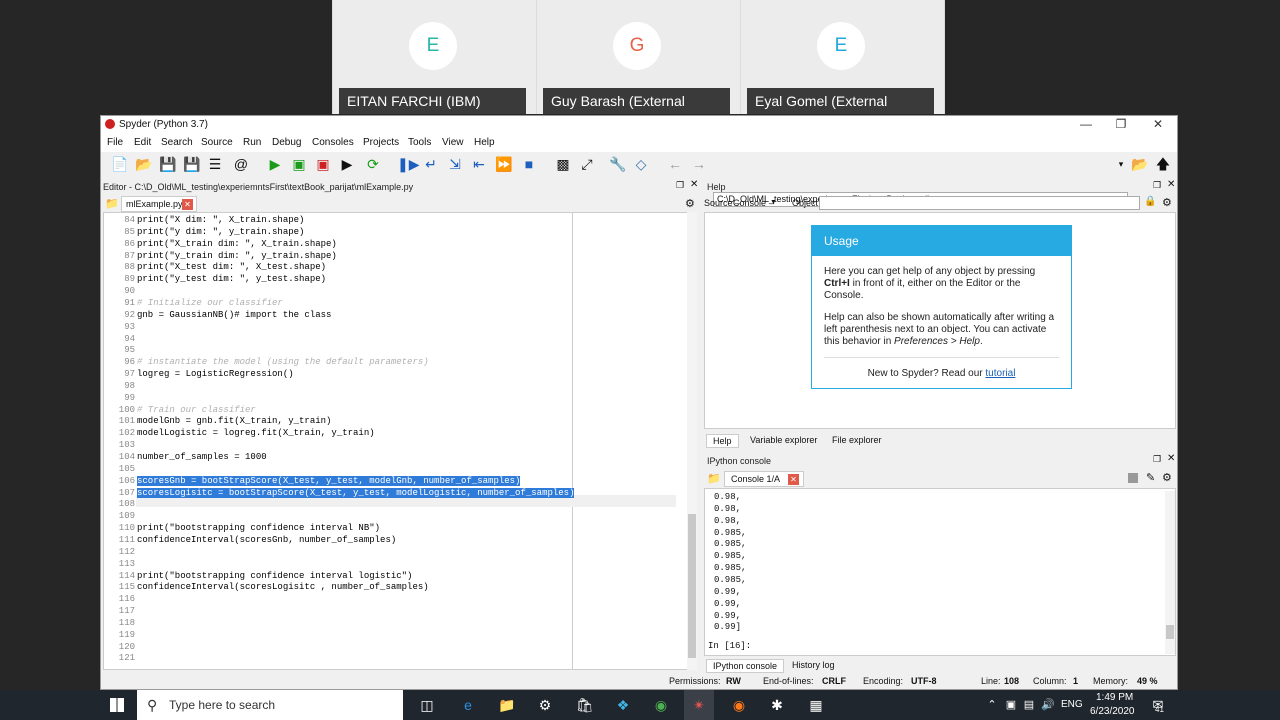 This screenshot has width=1280, height=720. Describe the element at coordinates (714, 478) in the screenshot. I see `folder-icon: 📁` at that location.